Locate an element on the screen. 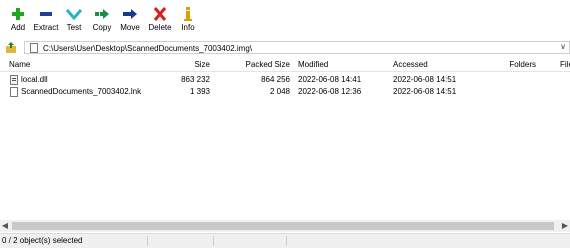 The height and width of the screenshot is (248, 570). folder-up-icon is located at coordinates (11, 48).